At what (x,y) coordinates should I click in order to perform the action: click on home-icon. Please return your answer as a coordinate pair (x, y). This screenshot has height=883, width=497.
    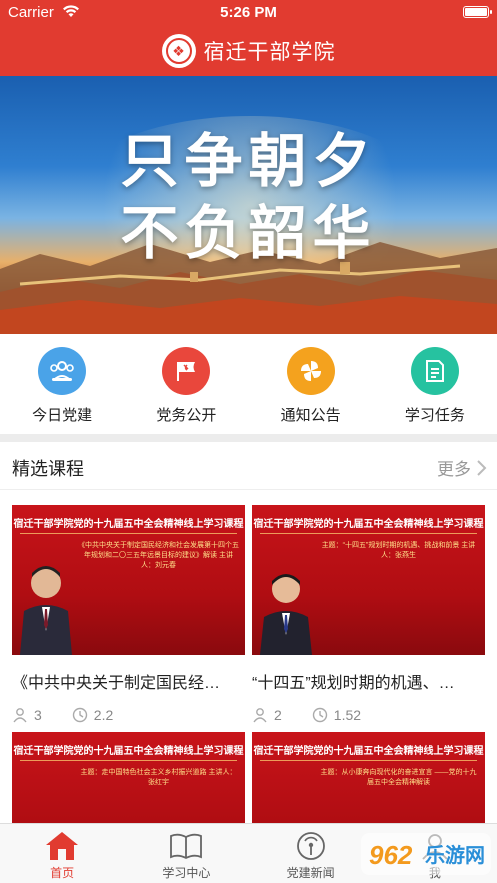
    Looking at the image, I should click on (62, 846).